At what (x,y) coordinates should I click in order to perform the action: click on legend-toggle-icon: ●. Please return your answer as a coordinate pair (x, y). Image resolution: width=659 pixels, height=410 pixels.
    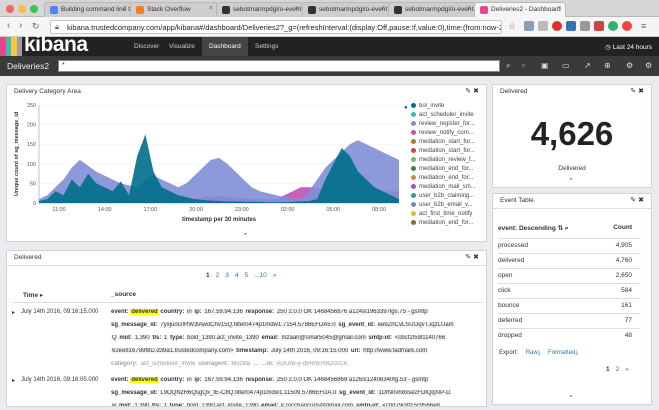
    Looking at the image, I should click on (406, 108).